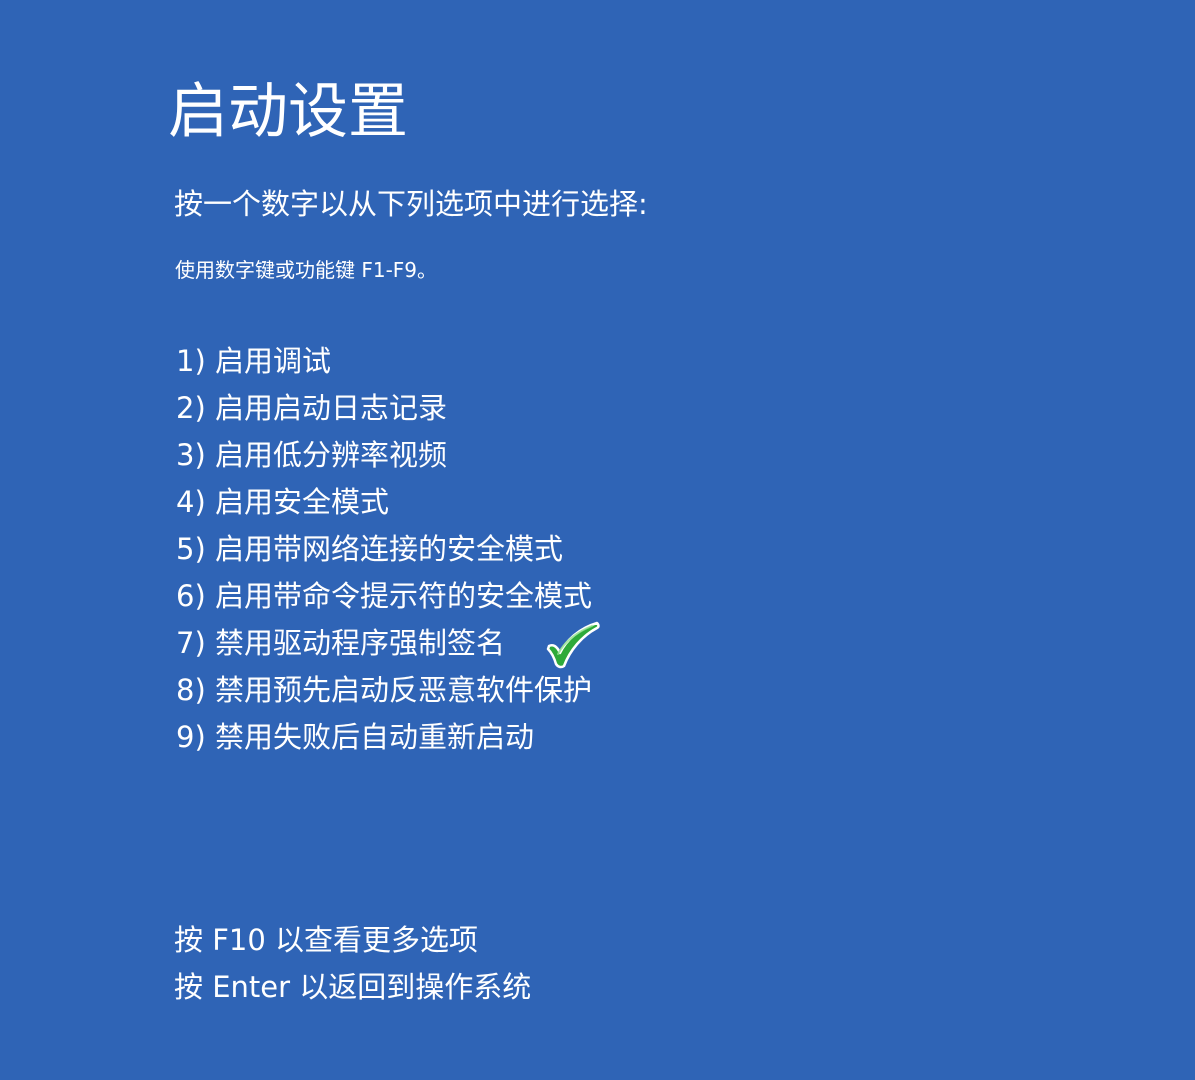 The height and width of the screenshot is (1080, 1195). I want to click on option-enable-safe-mode: 4) 启用安全模式, so click(384, 502).